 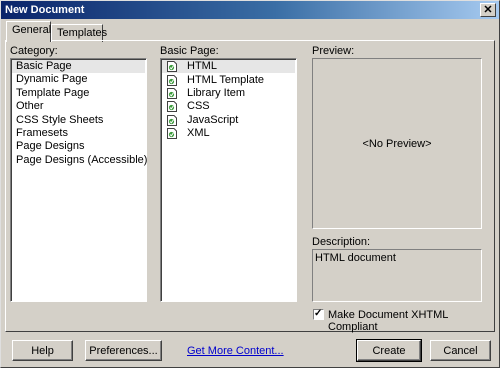 What do you see at coordinates (213, 119) in the screenshot?
I see `page-type-label: JavaScript` at bounding box center [213, 119].